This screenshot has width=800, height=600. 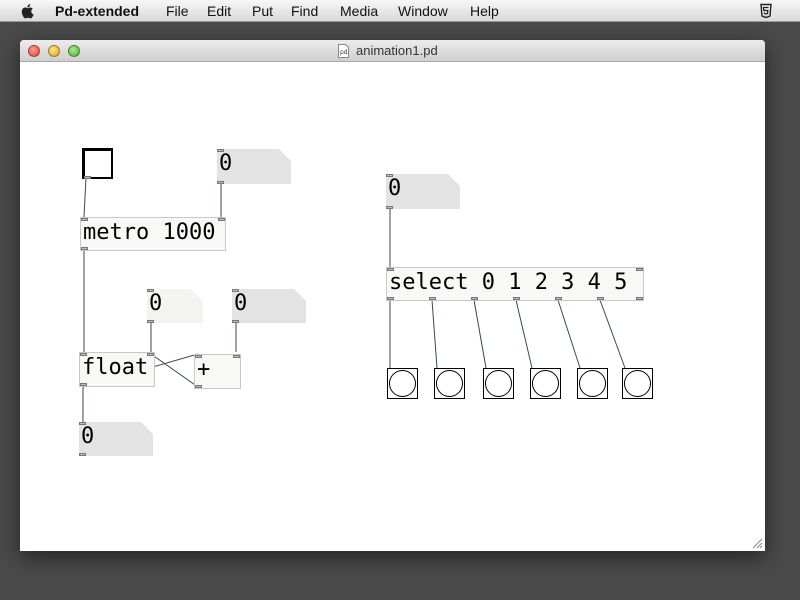 I want to click on cord-toggle-metro, so click(x=85, y=197).